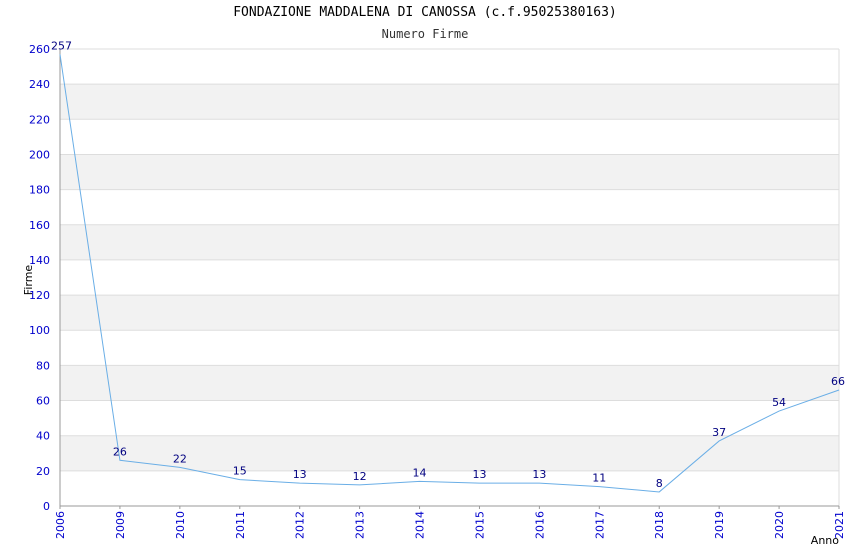 The image size is (850, 550). I want to click on y-tick-label: 260, so click(39, 49).